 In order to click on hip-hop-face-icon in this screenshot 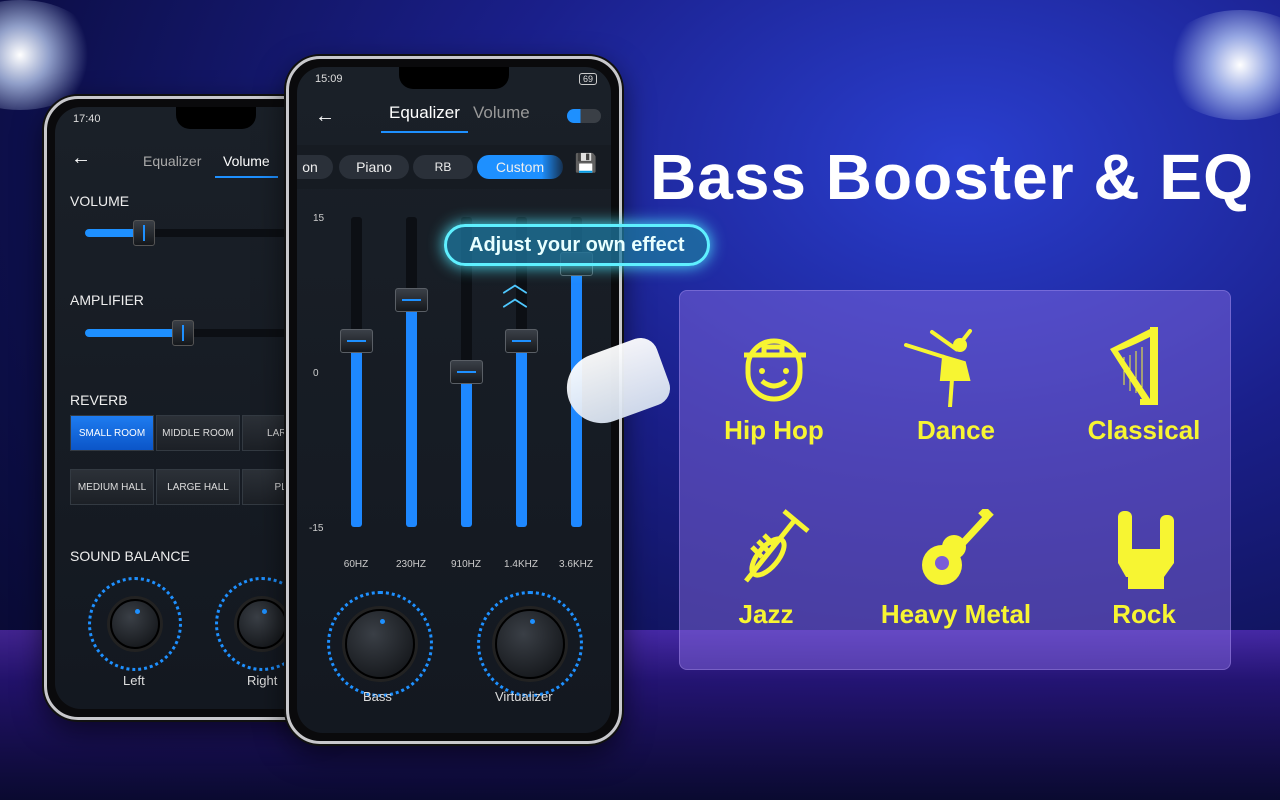, I will do `click(775, 370)`.